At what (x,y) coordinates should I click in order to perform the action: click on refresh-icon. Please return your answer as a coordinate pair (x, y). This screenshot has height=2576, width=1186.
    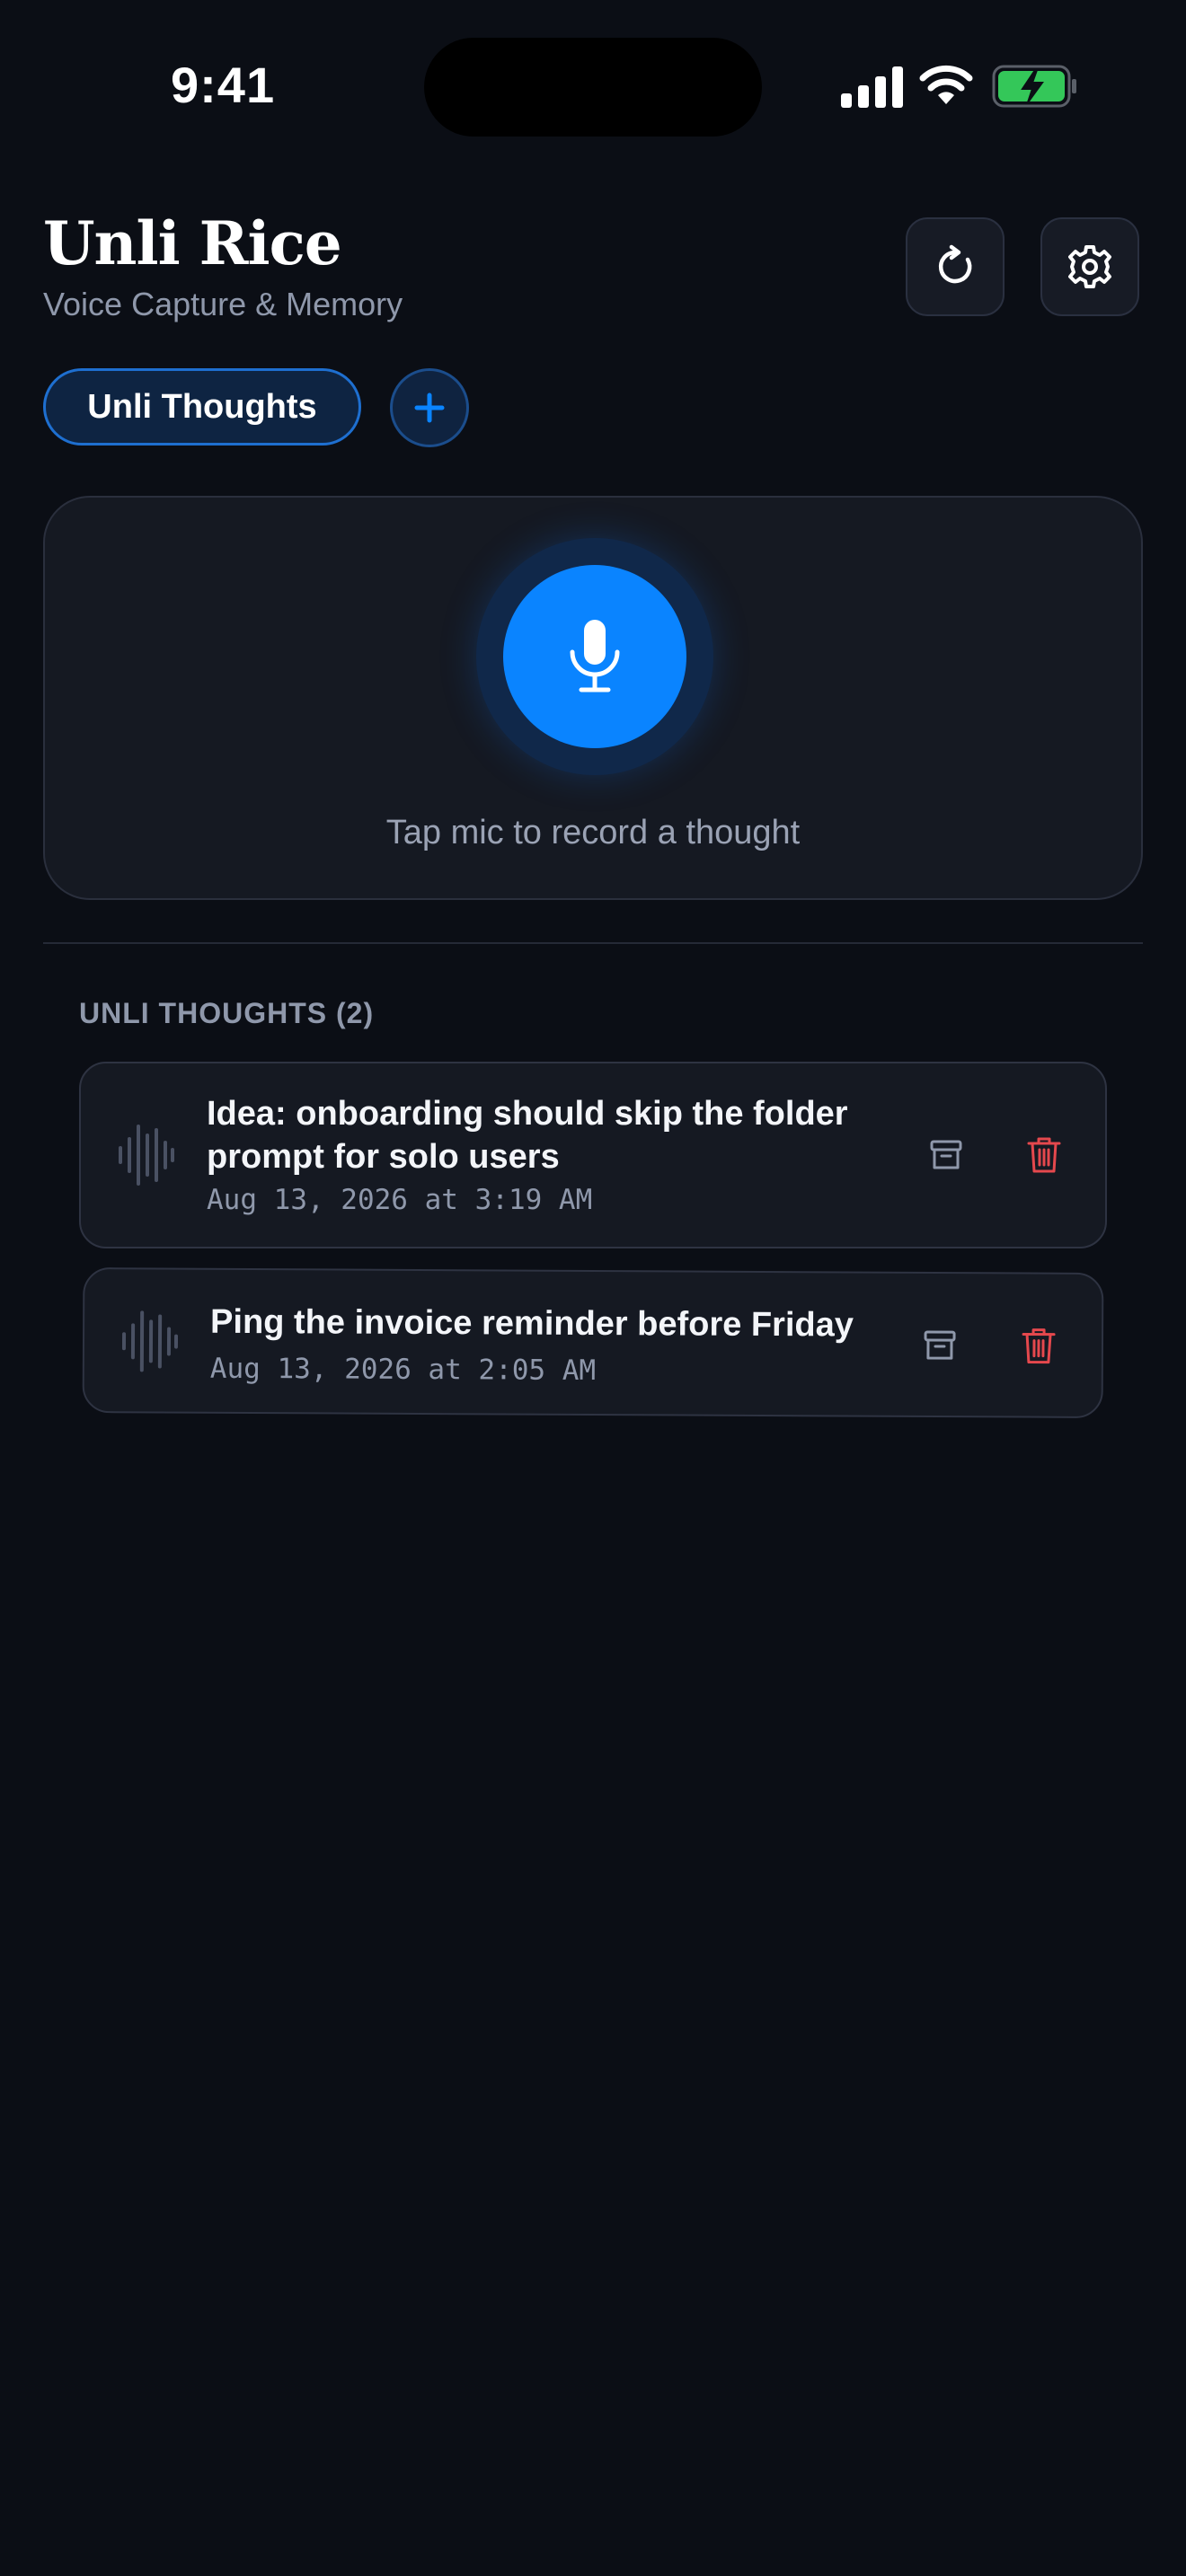
    Looking at the image, I should click on (955, 264).